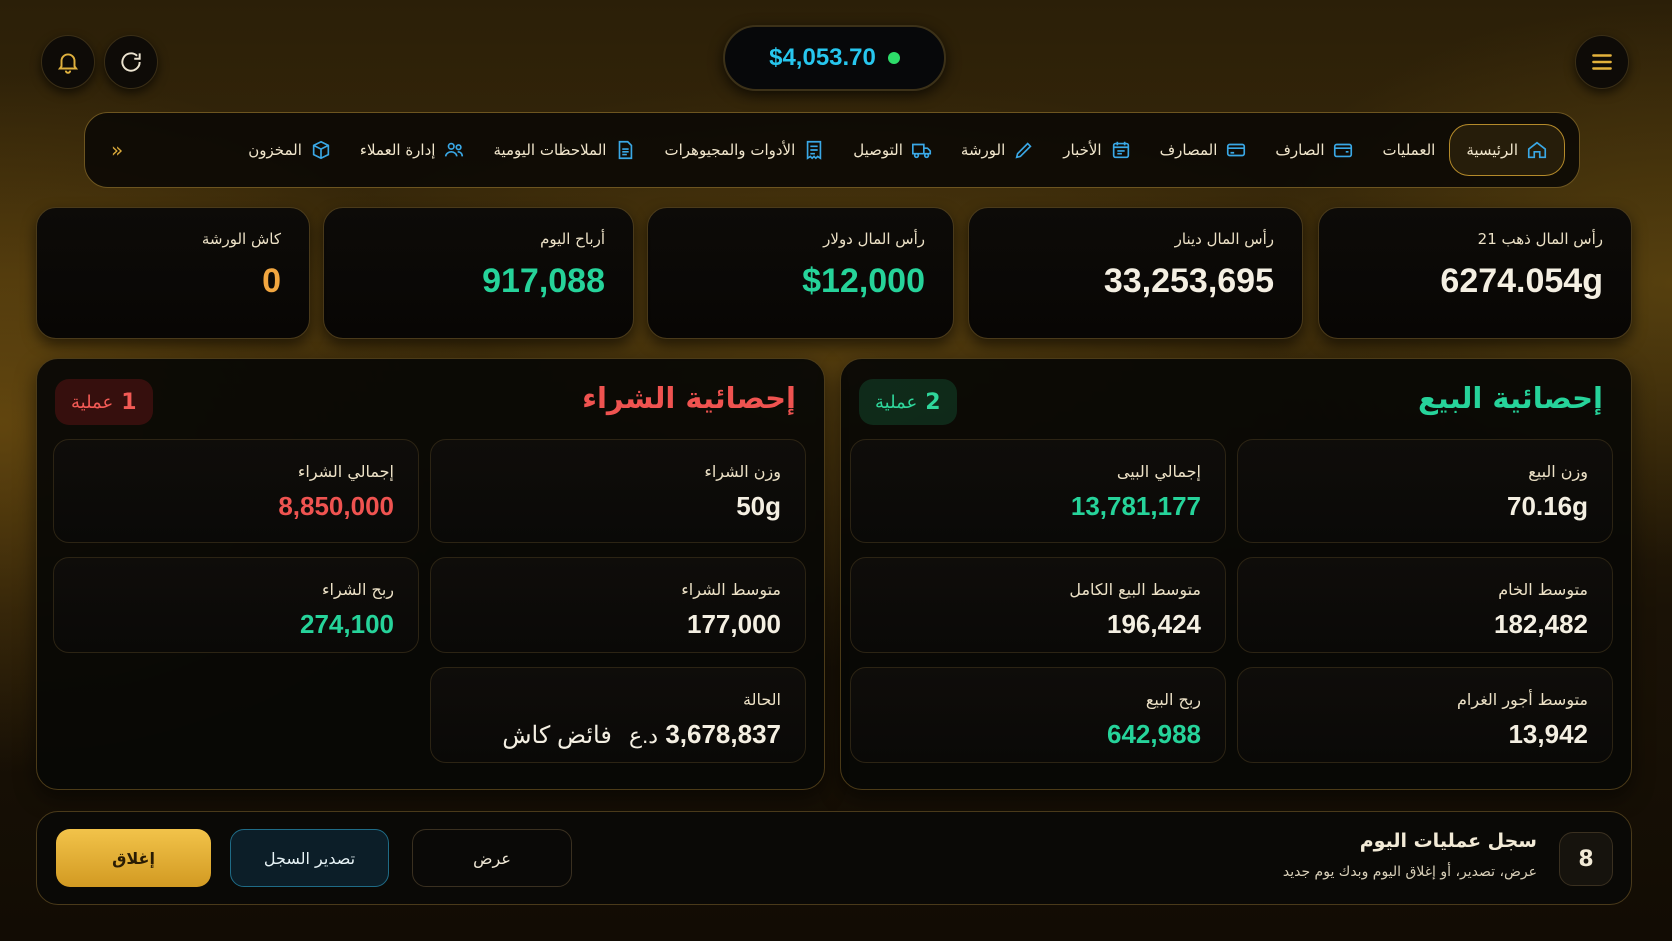 The image size is (1672, 941). I want to click on card-value: 182,482, so click(1541, 624).